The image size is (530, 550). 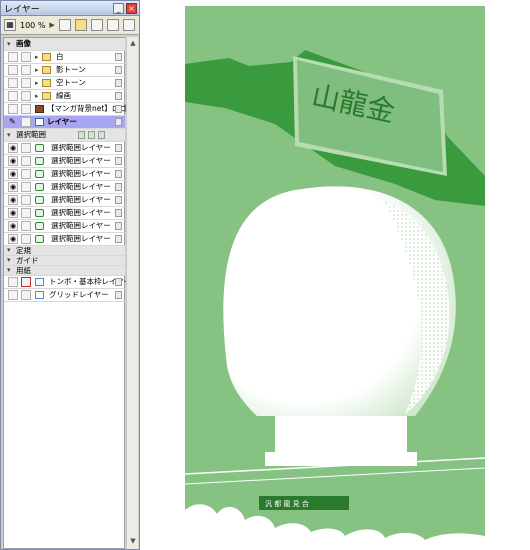 What do you see at coordinates (112, 25) in the screenshot?
I see `lock-icon` at bounding box center [112, 25].